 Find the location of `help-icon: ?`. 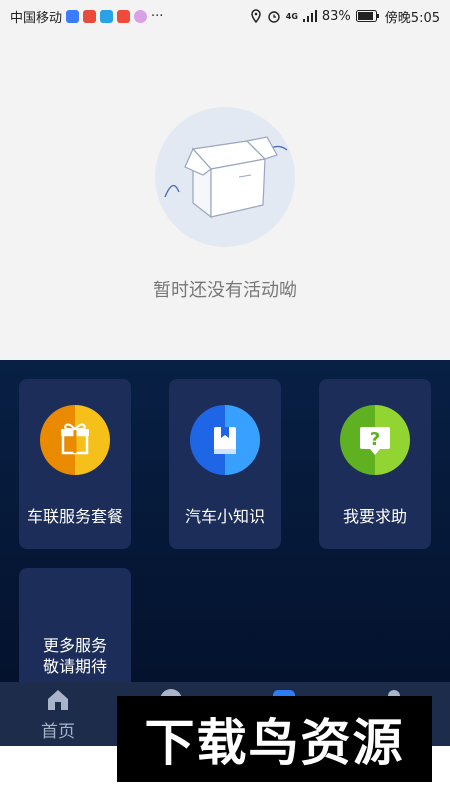

help-icon: ? is located at coordinates (375, 440).